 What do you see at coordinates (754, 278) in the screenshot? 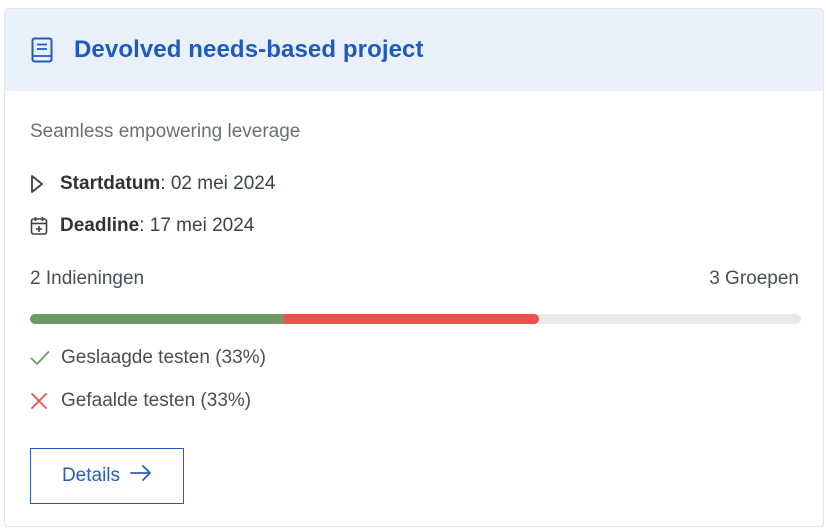
I see `groups-count: 3 Groepen` at bounding box center [754, 278].